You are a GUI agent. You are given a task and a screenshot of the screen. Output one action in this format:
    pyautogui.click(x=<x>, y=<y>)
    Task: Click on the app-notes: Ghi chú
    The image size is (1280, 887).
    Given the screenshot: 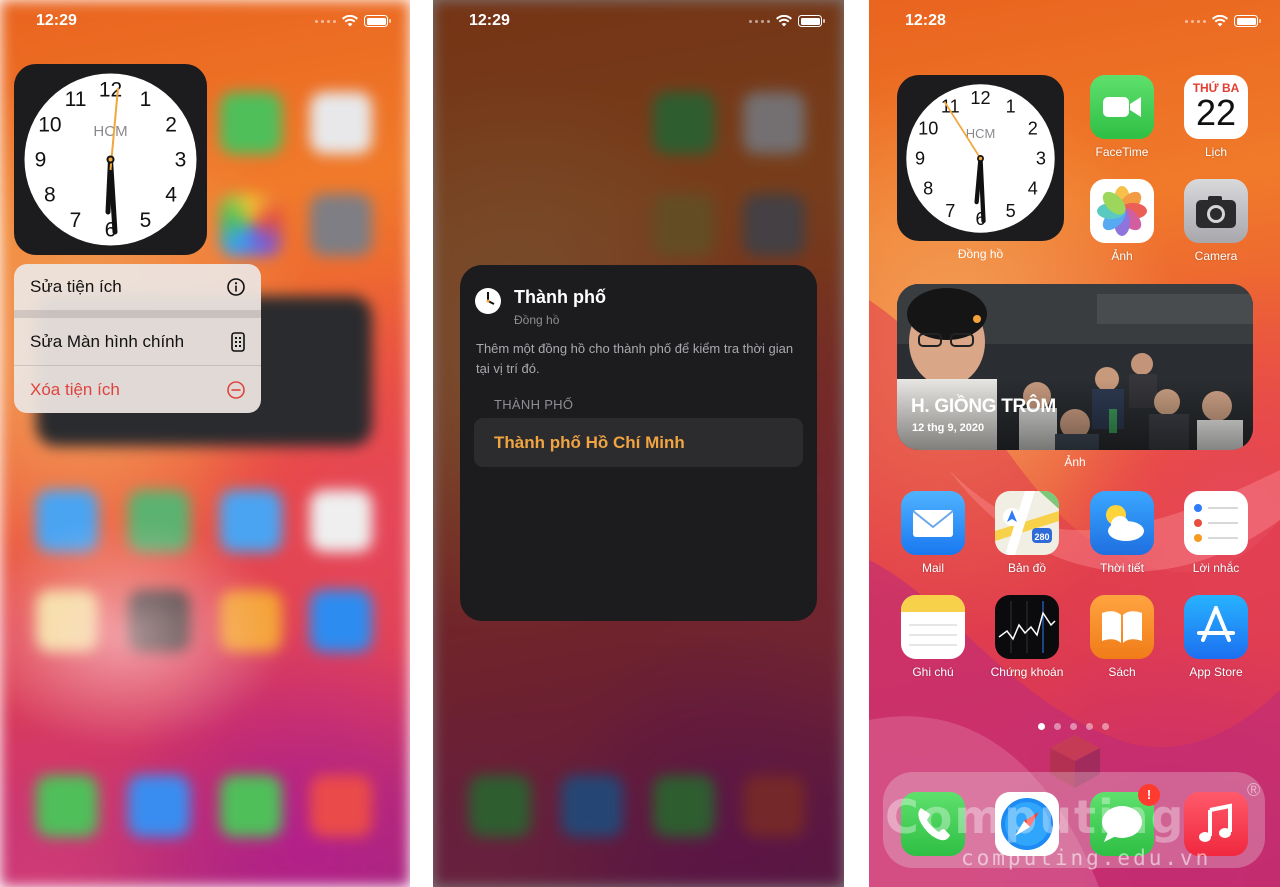 What is the action you would take?
    pyautogui.click(x=933, y=637)
    